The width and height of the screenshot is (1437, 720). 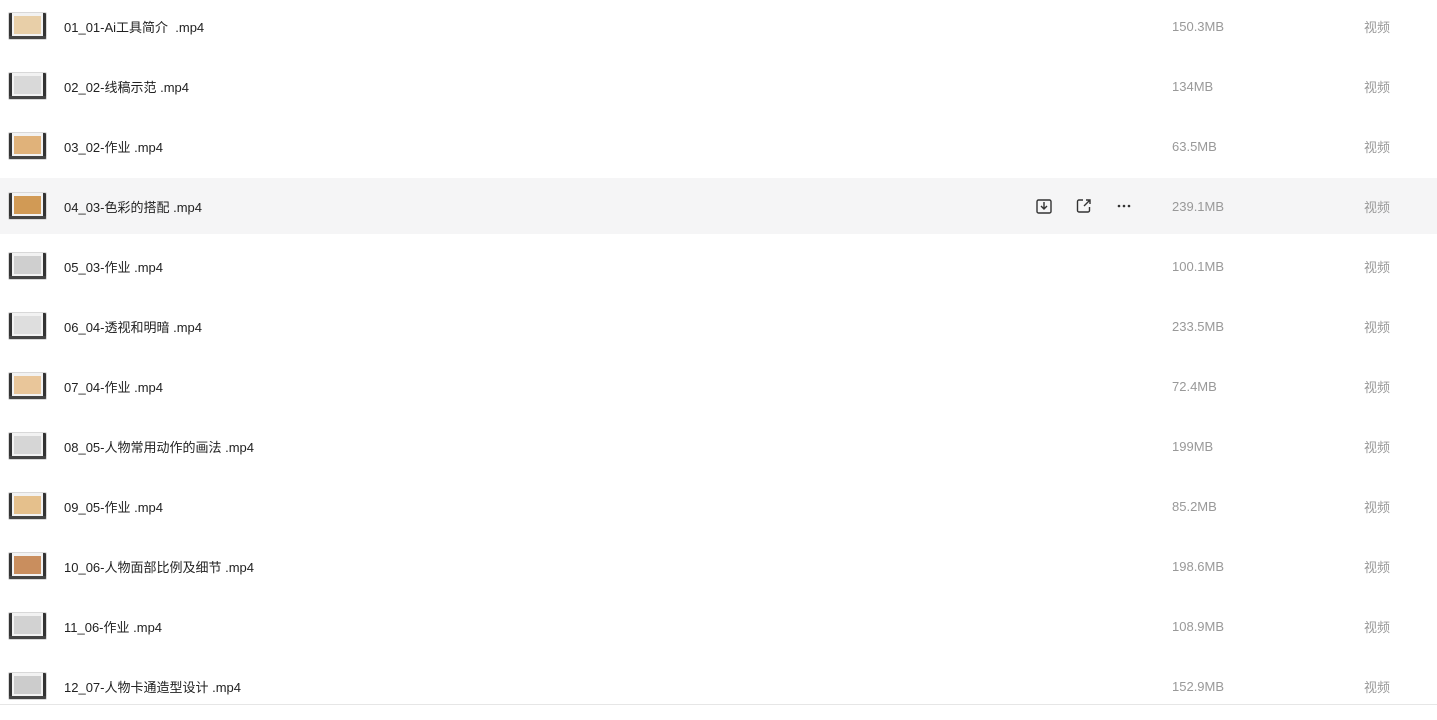 What do you see at coordinates (1194, 506) in the screenshot?
I see `file-size: 85.2MB` at bounding box center [1194, 506].